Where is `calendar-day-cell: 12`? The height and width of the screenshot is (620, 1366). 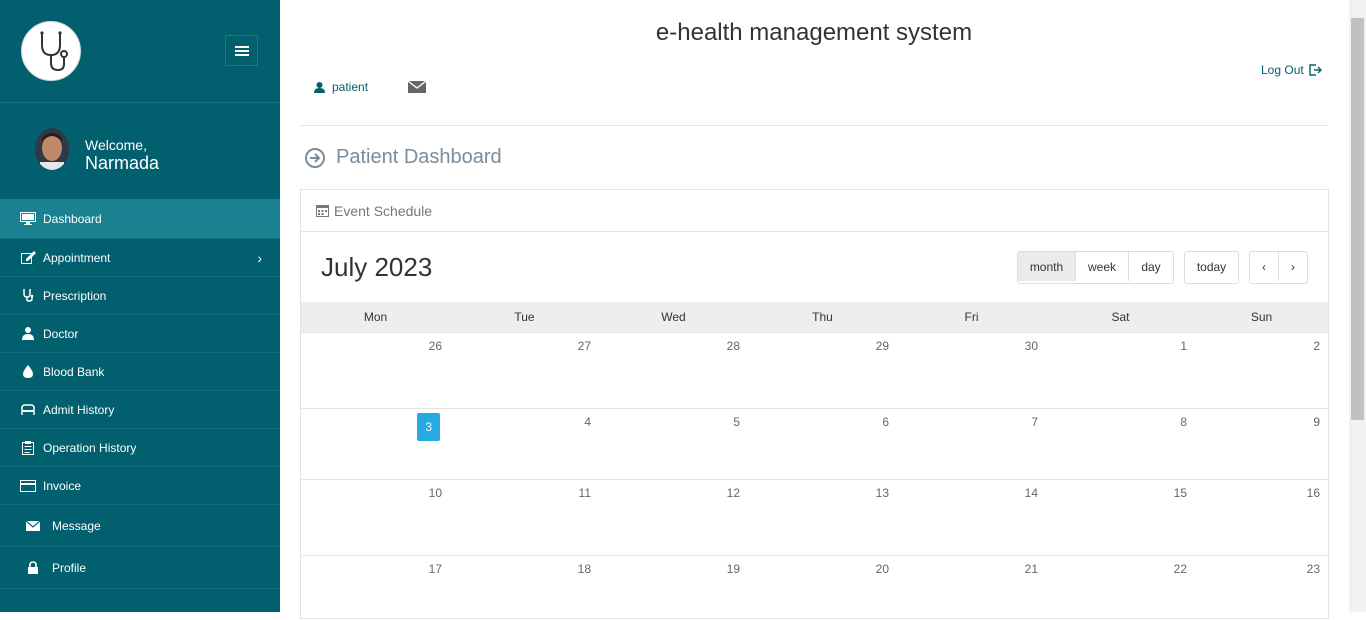
calendar-day-cell: 12 is located at coordinates (673, 518).